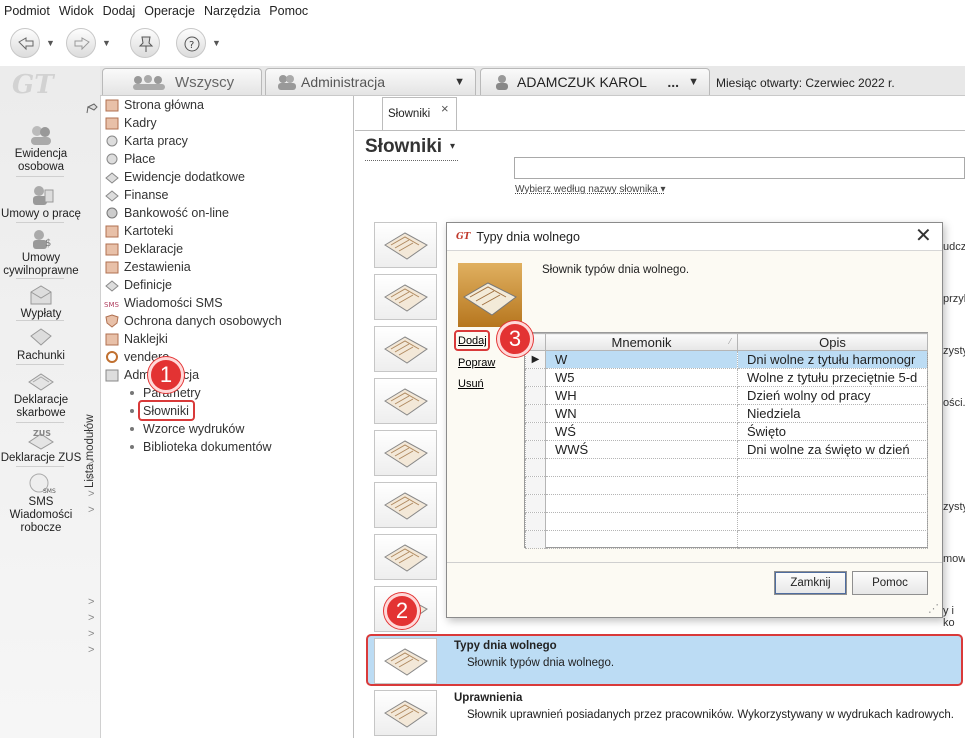 Image resolution: width=965 pixels, height=738 pixels. I want to click on shield-icon, so click(112, 321).